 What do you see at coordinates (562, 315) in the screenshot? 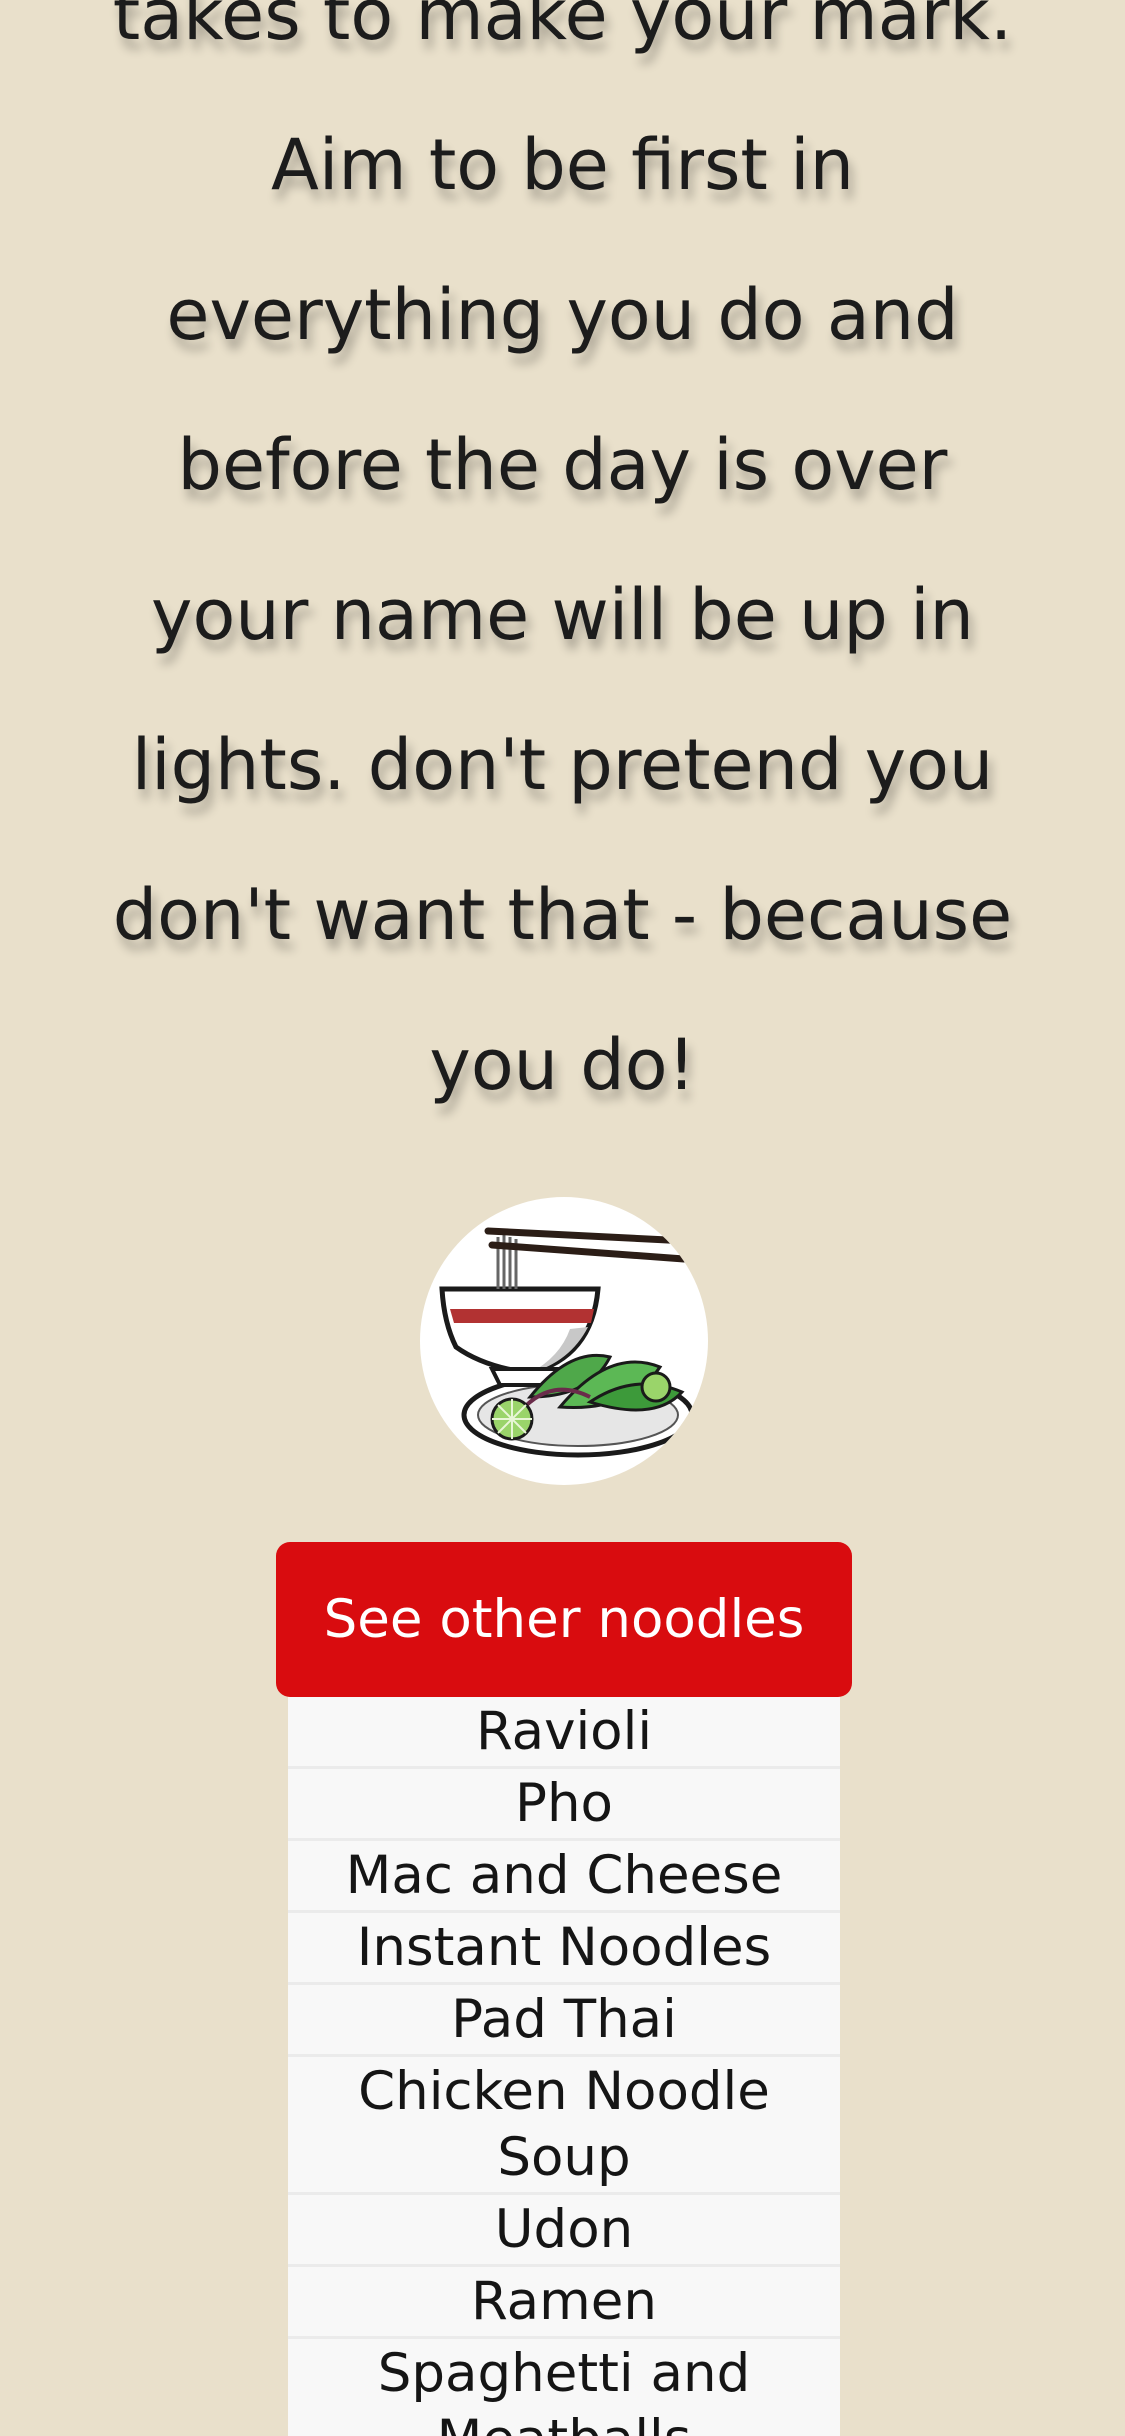
I see `quote-line: everything you do and` at bounding box center [562, 315].